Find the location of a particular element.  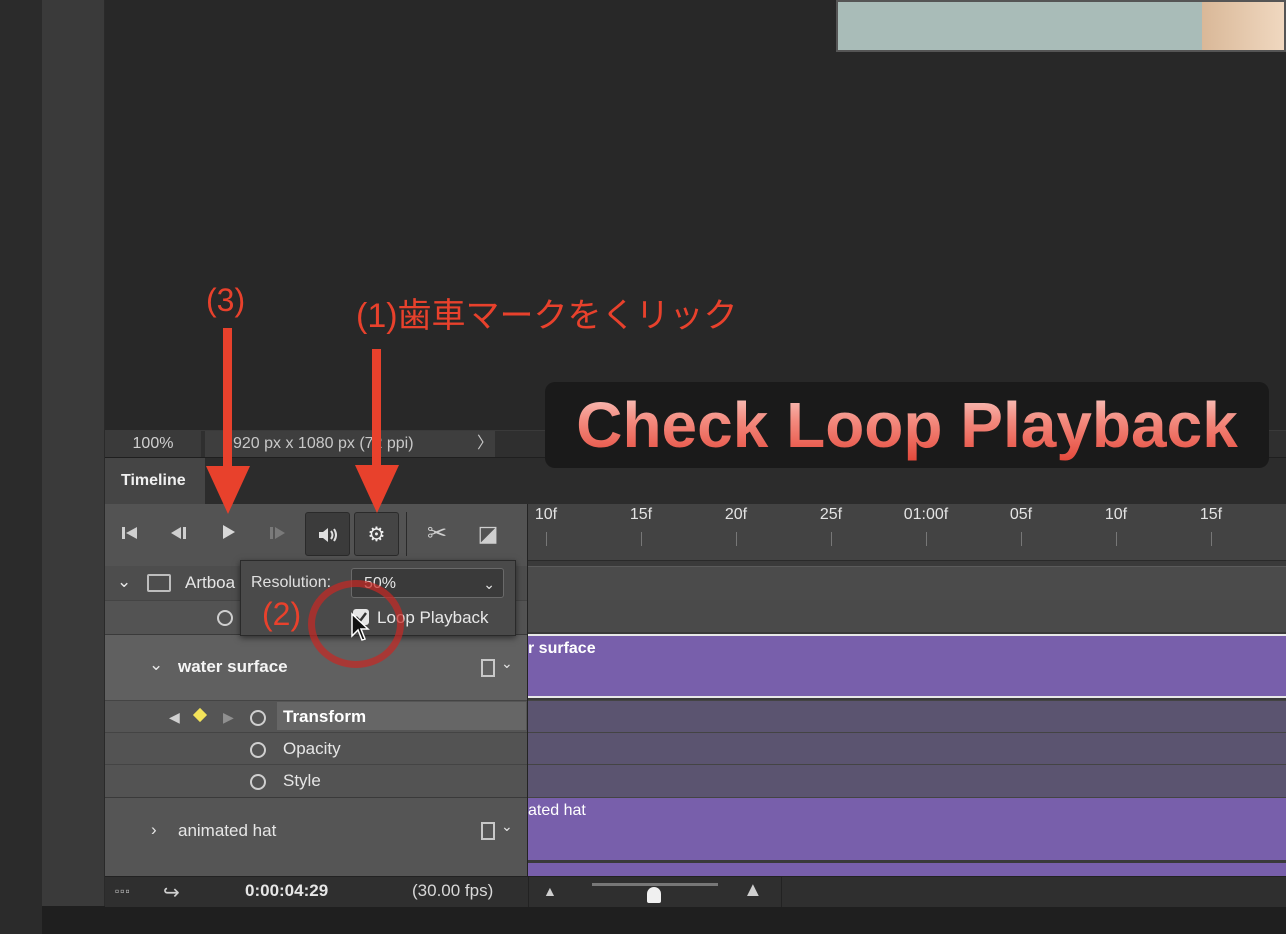

prev-frame-icon is located at coordinates (178, 533).